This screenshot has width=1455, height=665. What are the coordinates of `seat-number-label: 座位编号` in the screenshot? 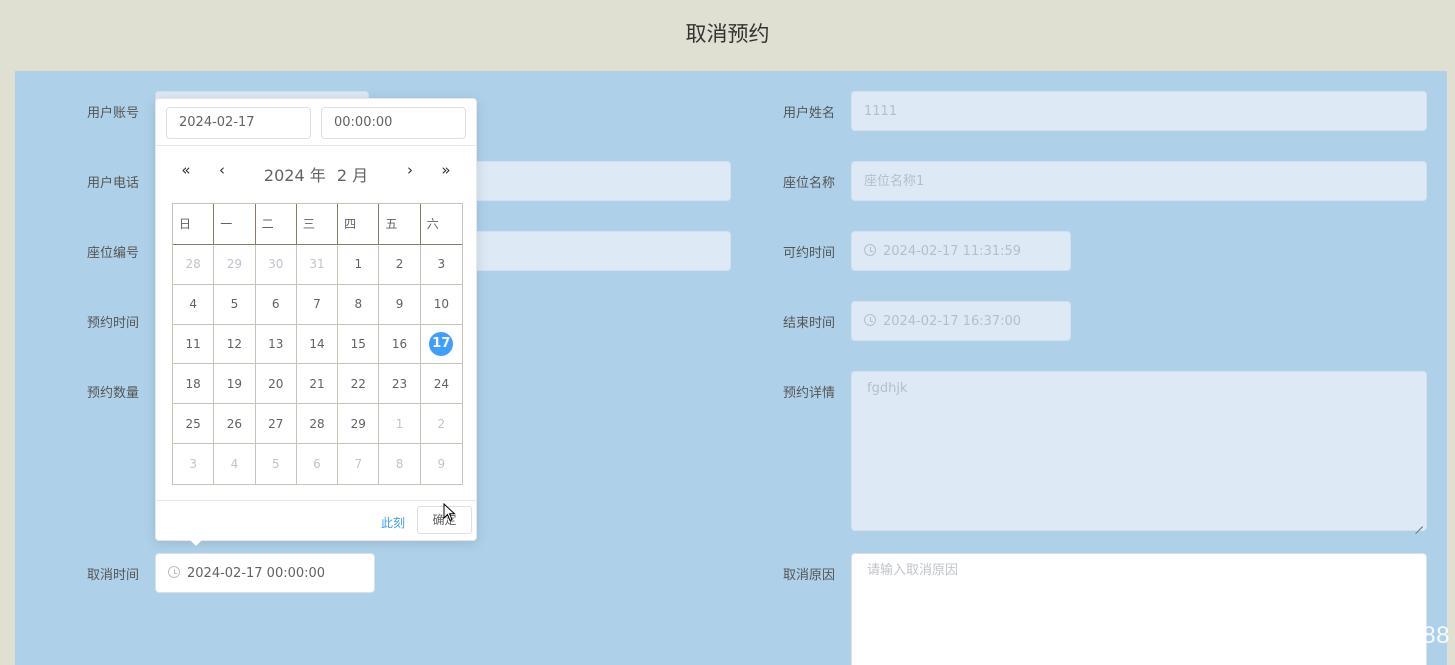 It's located at (113, 253).